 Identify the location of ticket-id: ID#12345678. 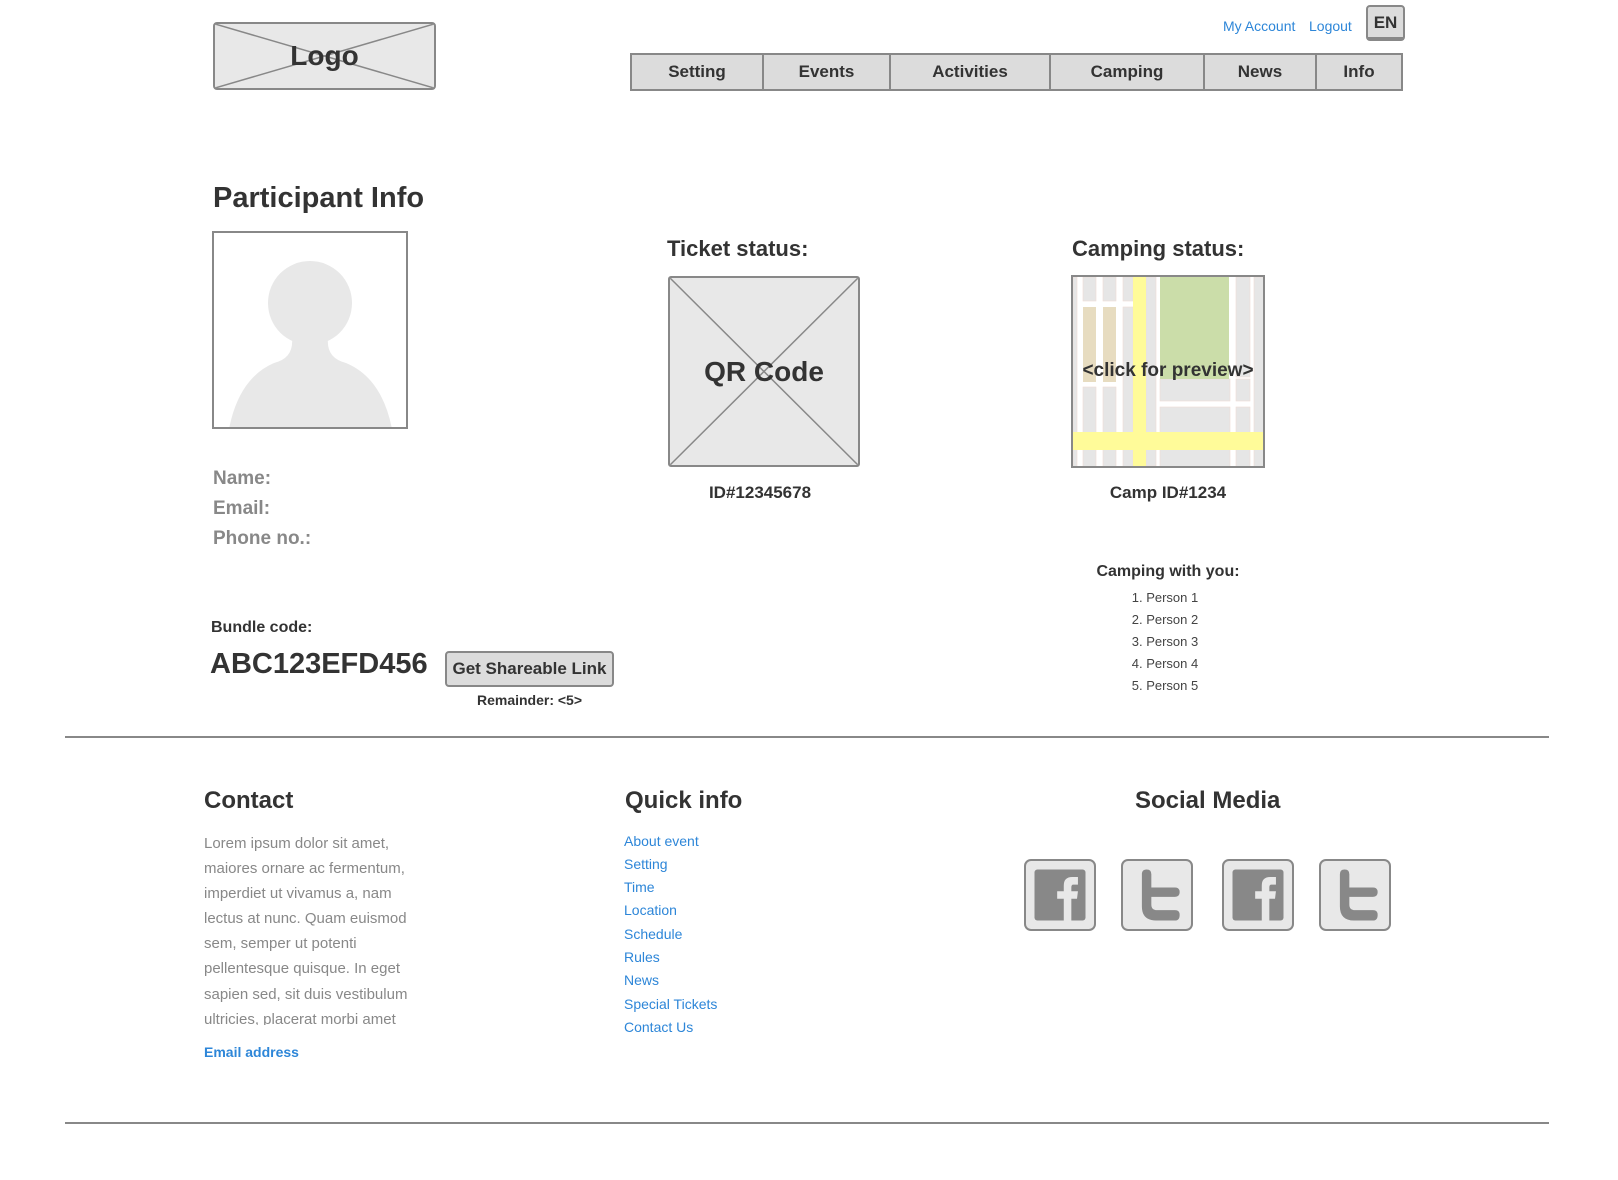
(760, 492).